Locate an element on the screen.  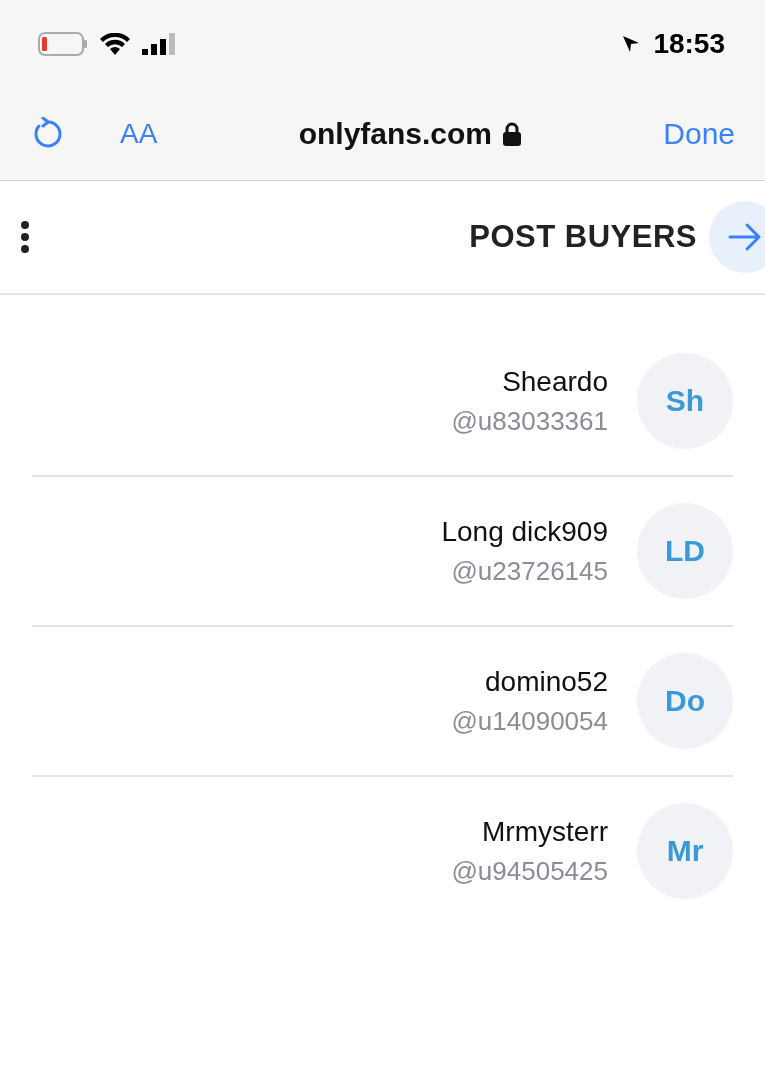
done-button: Done is located at coordinates (699, 134).